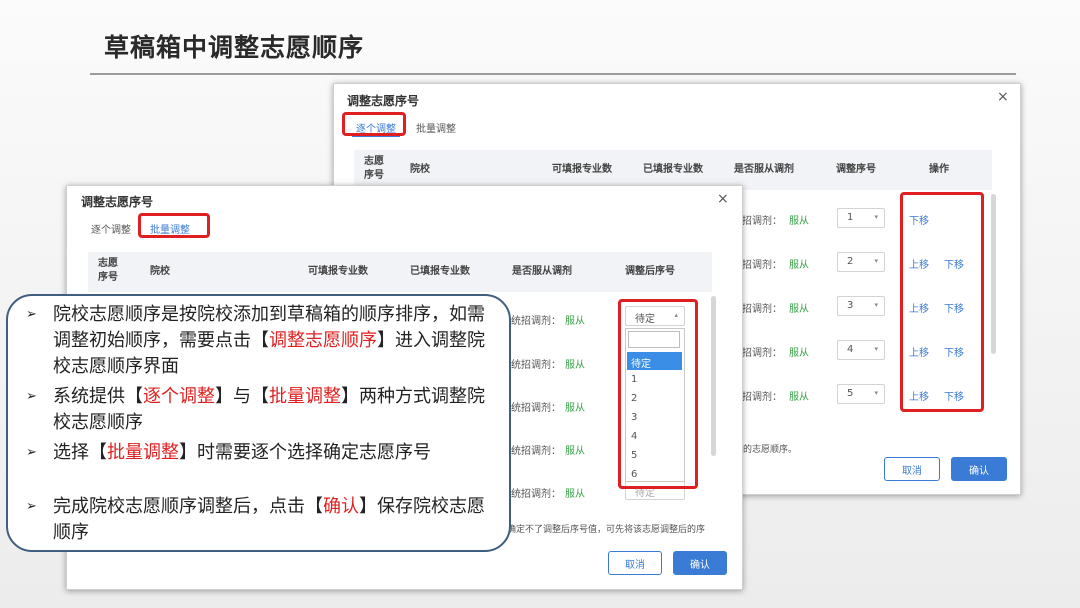 The image size is (1080, 608). I want to click on seq-select: 4 ▾, so click(861, 350).